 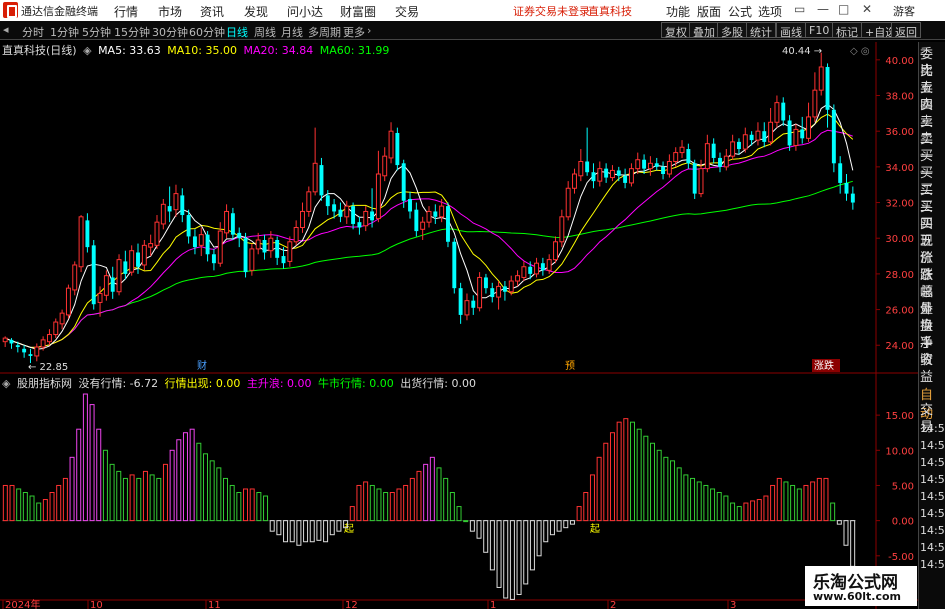 What do you see at coordinates (351, 604) in the screenshot?
I see `date-label: 12` at bounding box center [351, 604].